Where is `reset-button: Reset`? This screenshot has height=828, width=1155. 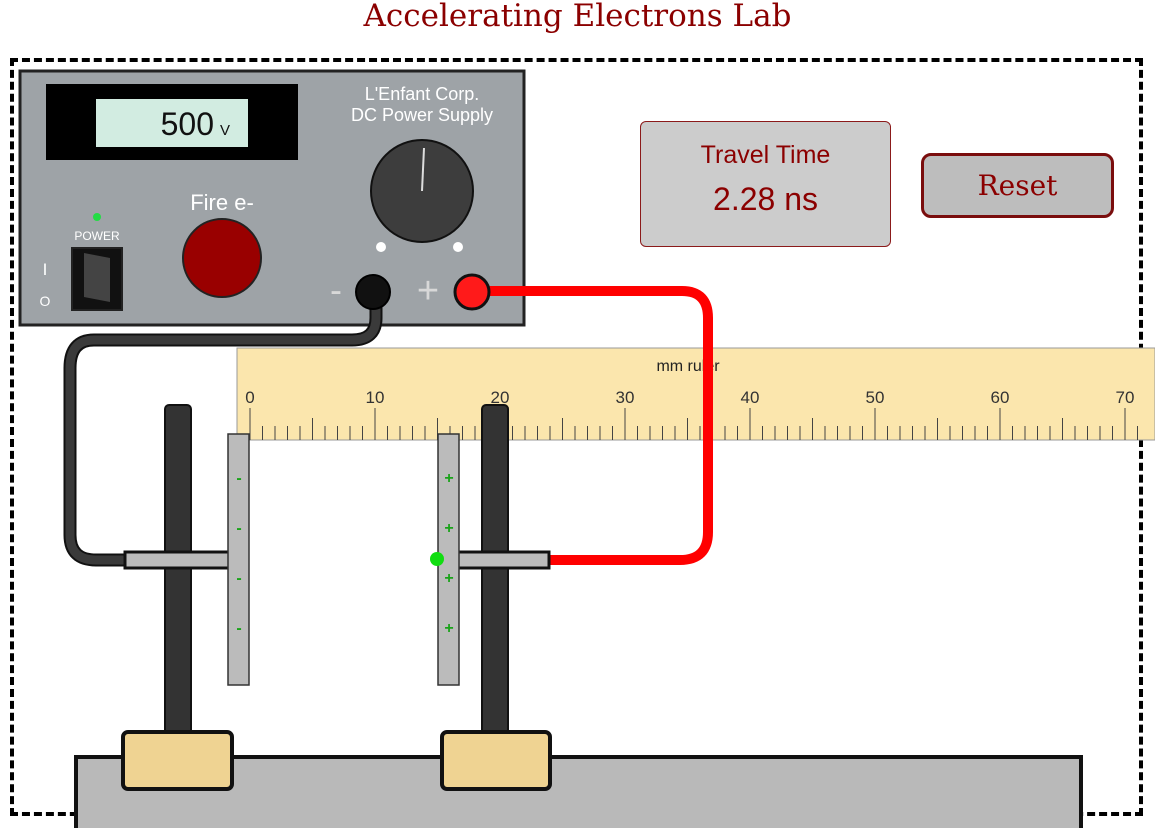
reset-button: Reset is located at coordinates (1017, 185).